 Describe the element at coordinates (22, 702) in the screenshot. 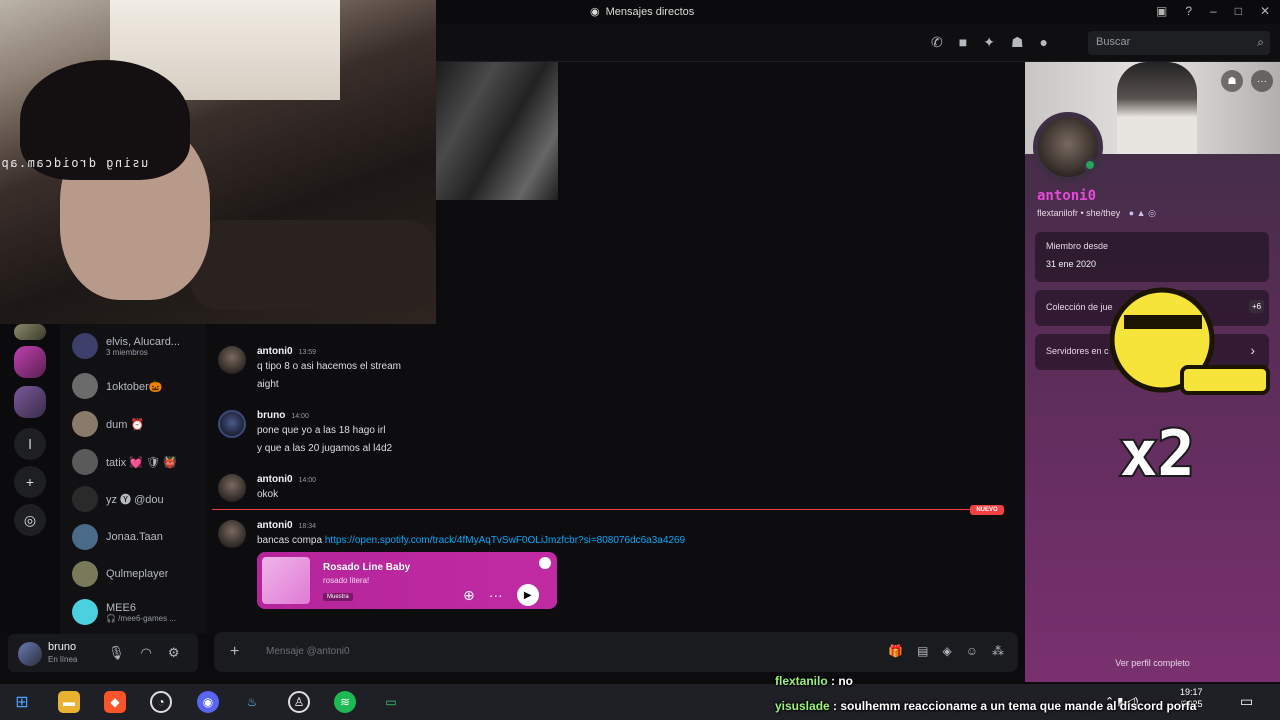

I see `windows-start-icon: ⊞` at that location.